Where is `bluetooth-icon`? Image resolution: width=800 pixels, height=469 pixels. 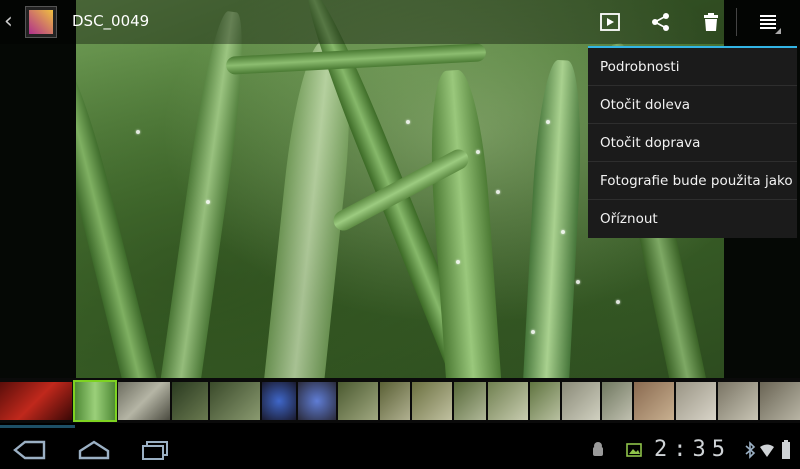
bluetooth-icon is located at coordinates (750, 450).